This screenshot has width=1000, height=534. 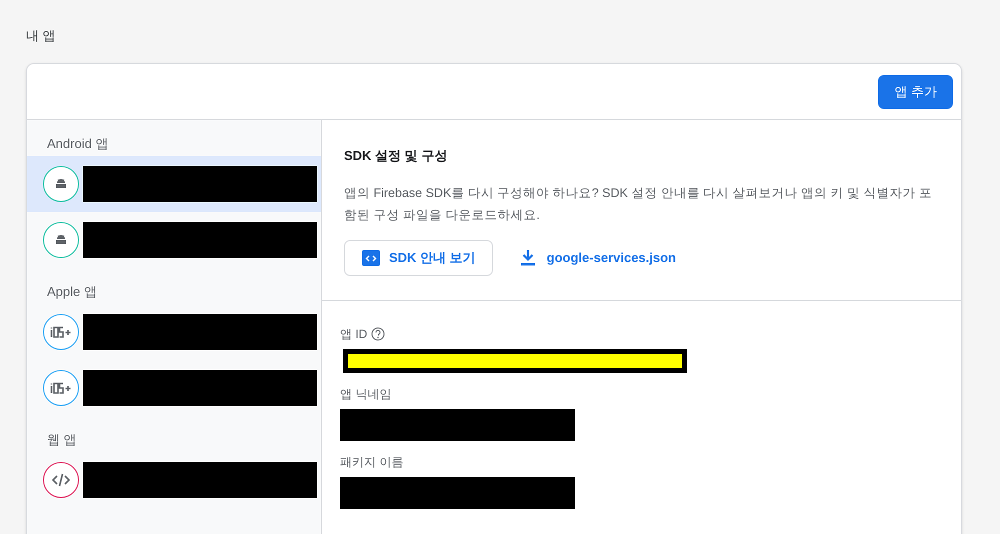 I want to click on field-label: 앱 ID, so click(x=354, y=334).